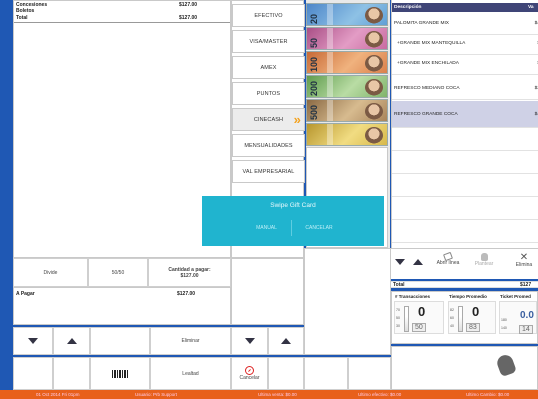  I want to click on payment-amex-button: AMEX, so click(268, 67).